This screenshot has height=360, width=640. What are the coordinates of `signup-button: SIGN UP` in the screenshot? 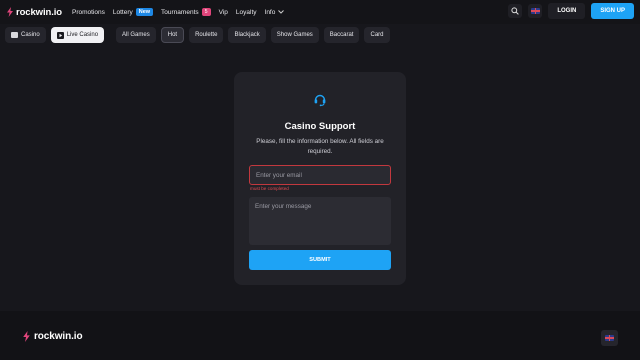 It's located at (612, 11).